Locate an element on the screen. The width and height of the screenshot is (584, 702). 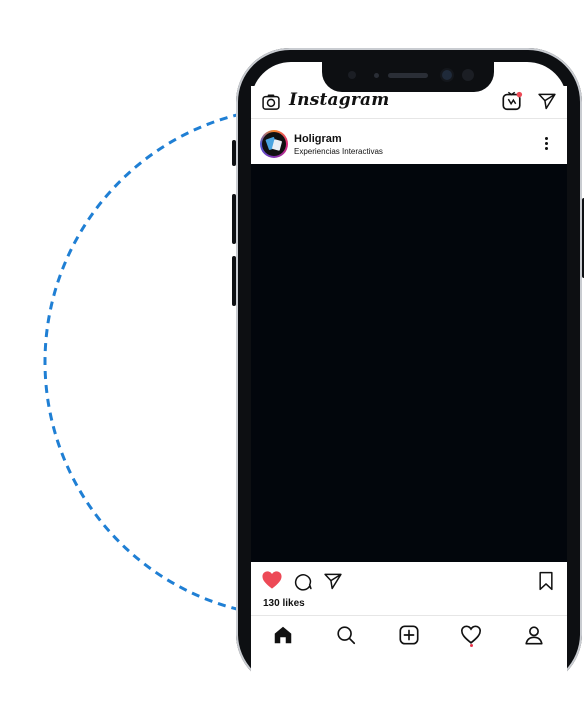
activity-notification-dot is located at coordinates (471, 645).